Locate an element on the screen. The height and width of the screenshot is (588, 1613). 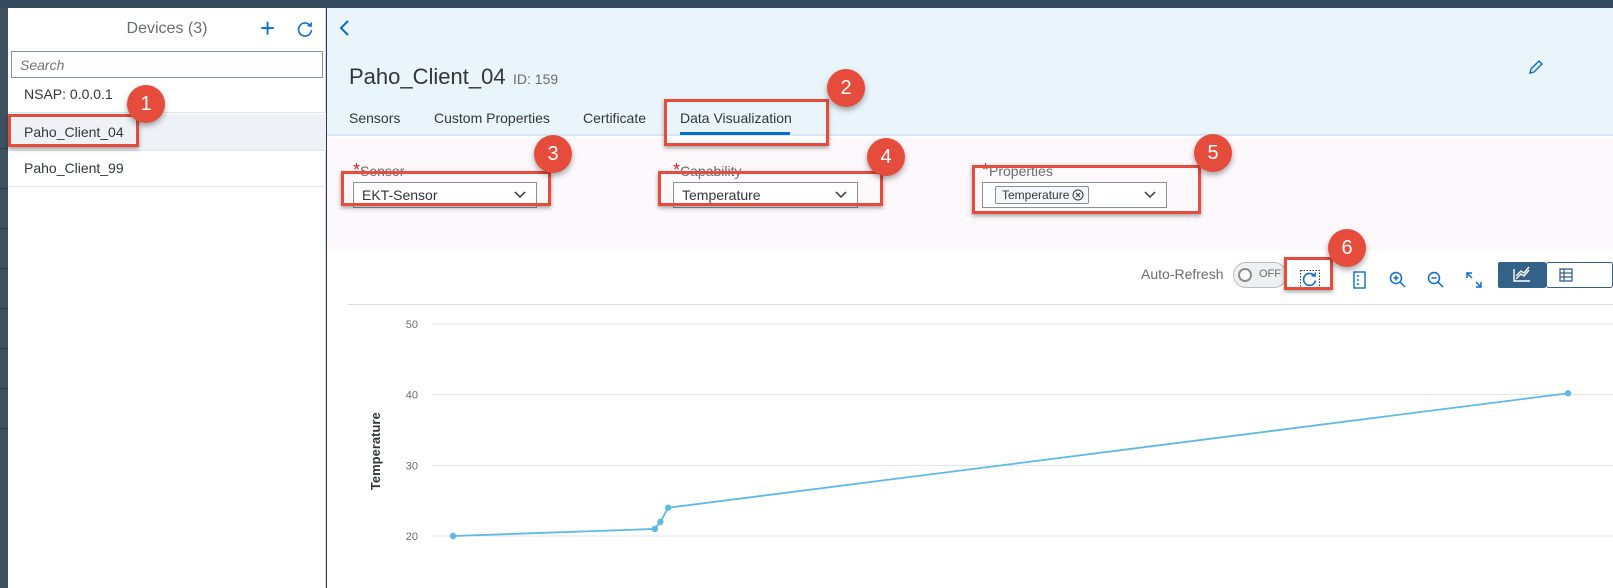
highlight-tab is located at coordinates (746, 122).